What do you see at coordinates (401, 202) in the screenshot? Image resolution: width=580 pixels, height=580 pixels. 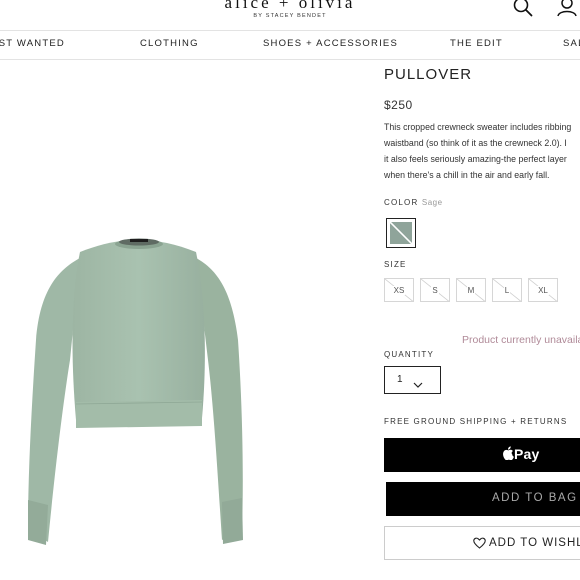 I see `color-label-text: COLOR` at bounding box center [401, 202].